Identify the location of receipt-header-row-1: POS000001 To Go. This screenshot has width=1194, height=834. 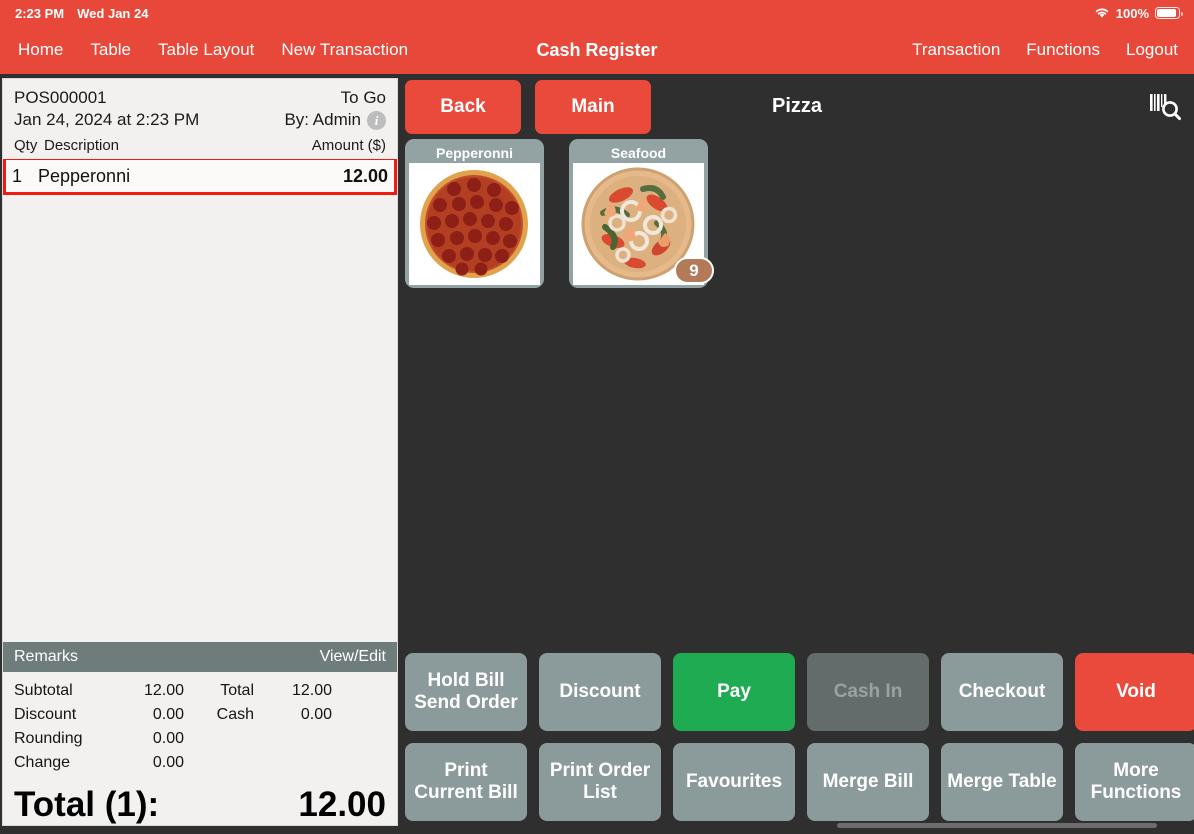
(200, 98).